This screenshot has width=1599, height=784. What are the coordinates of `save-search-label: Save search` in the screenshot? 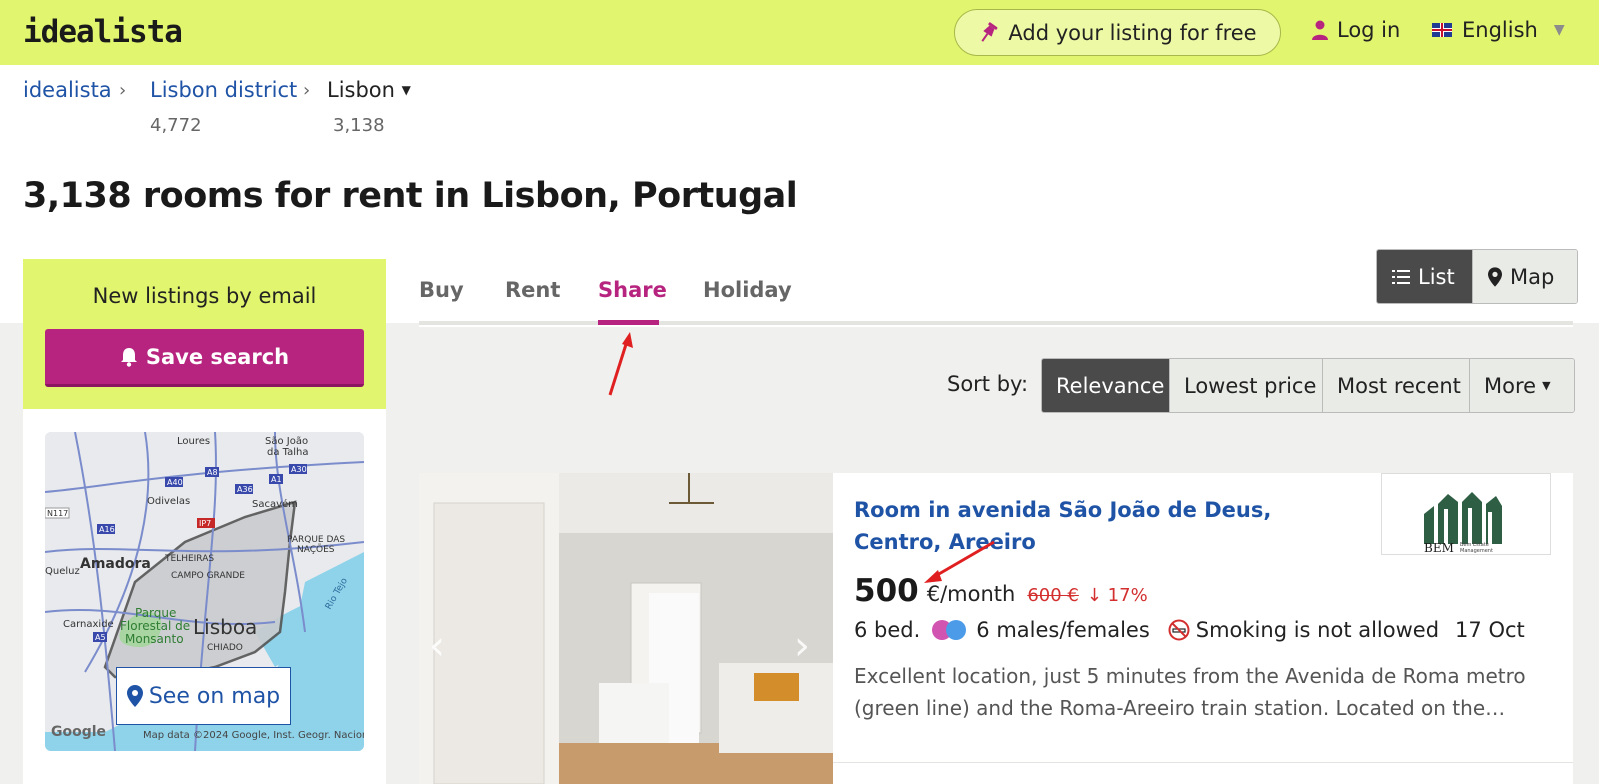 It's located at (217, 356).